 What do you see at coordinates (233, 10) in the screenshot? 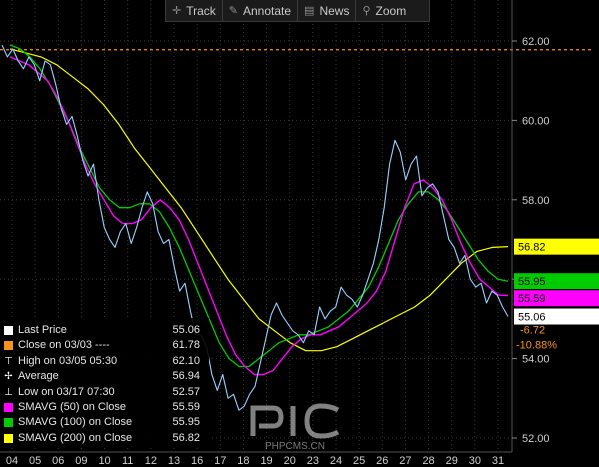
I see `pen-icon: ✎` at bounding box center [233, 10].